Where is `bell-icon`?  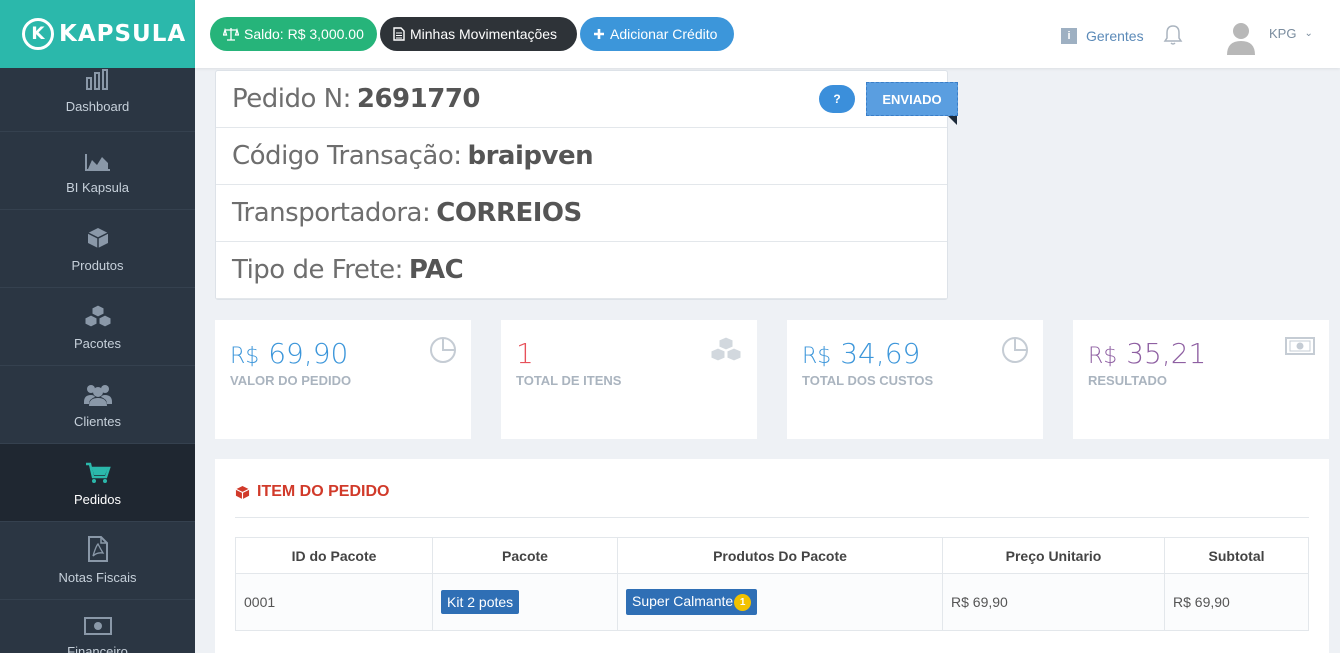 bell-icon is located at coordinates (1173, 35).